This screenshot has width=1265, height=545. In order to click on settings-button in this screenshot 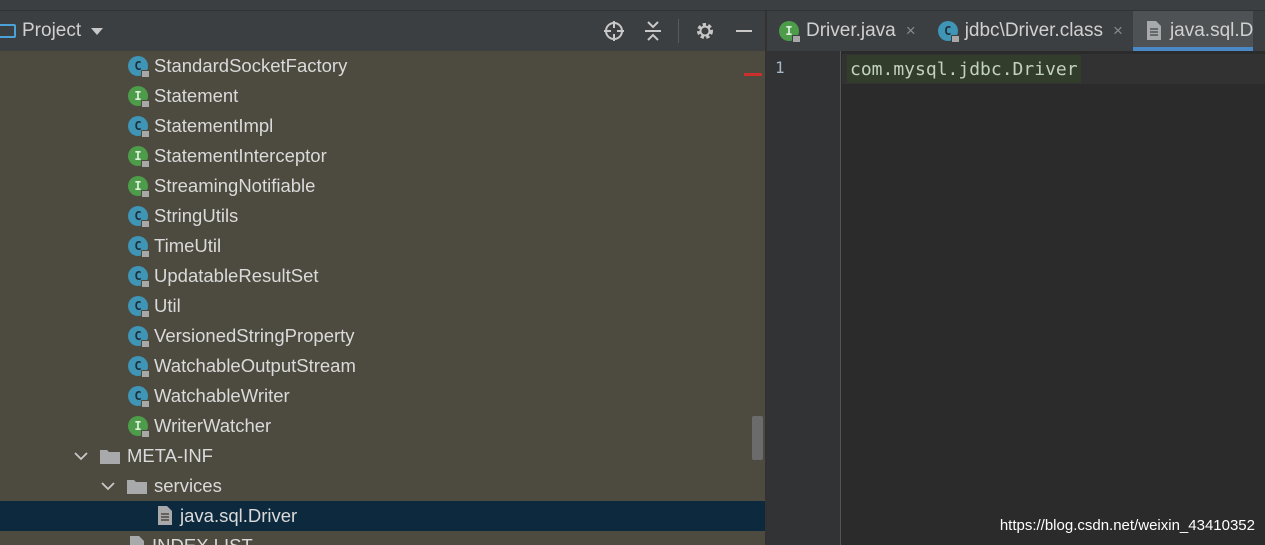, I will do `click(705, 31)`.